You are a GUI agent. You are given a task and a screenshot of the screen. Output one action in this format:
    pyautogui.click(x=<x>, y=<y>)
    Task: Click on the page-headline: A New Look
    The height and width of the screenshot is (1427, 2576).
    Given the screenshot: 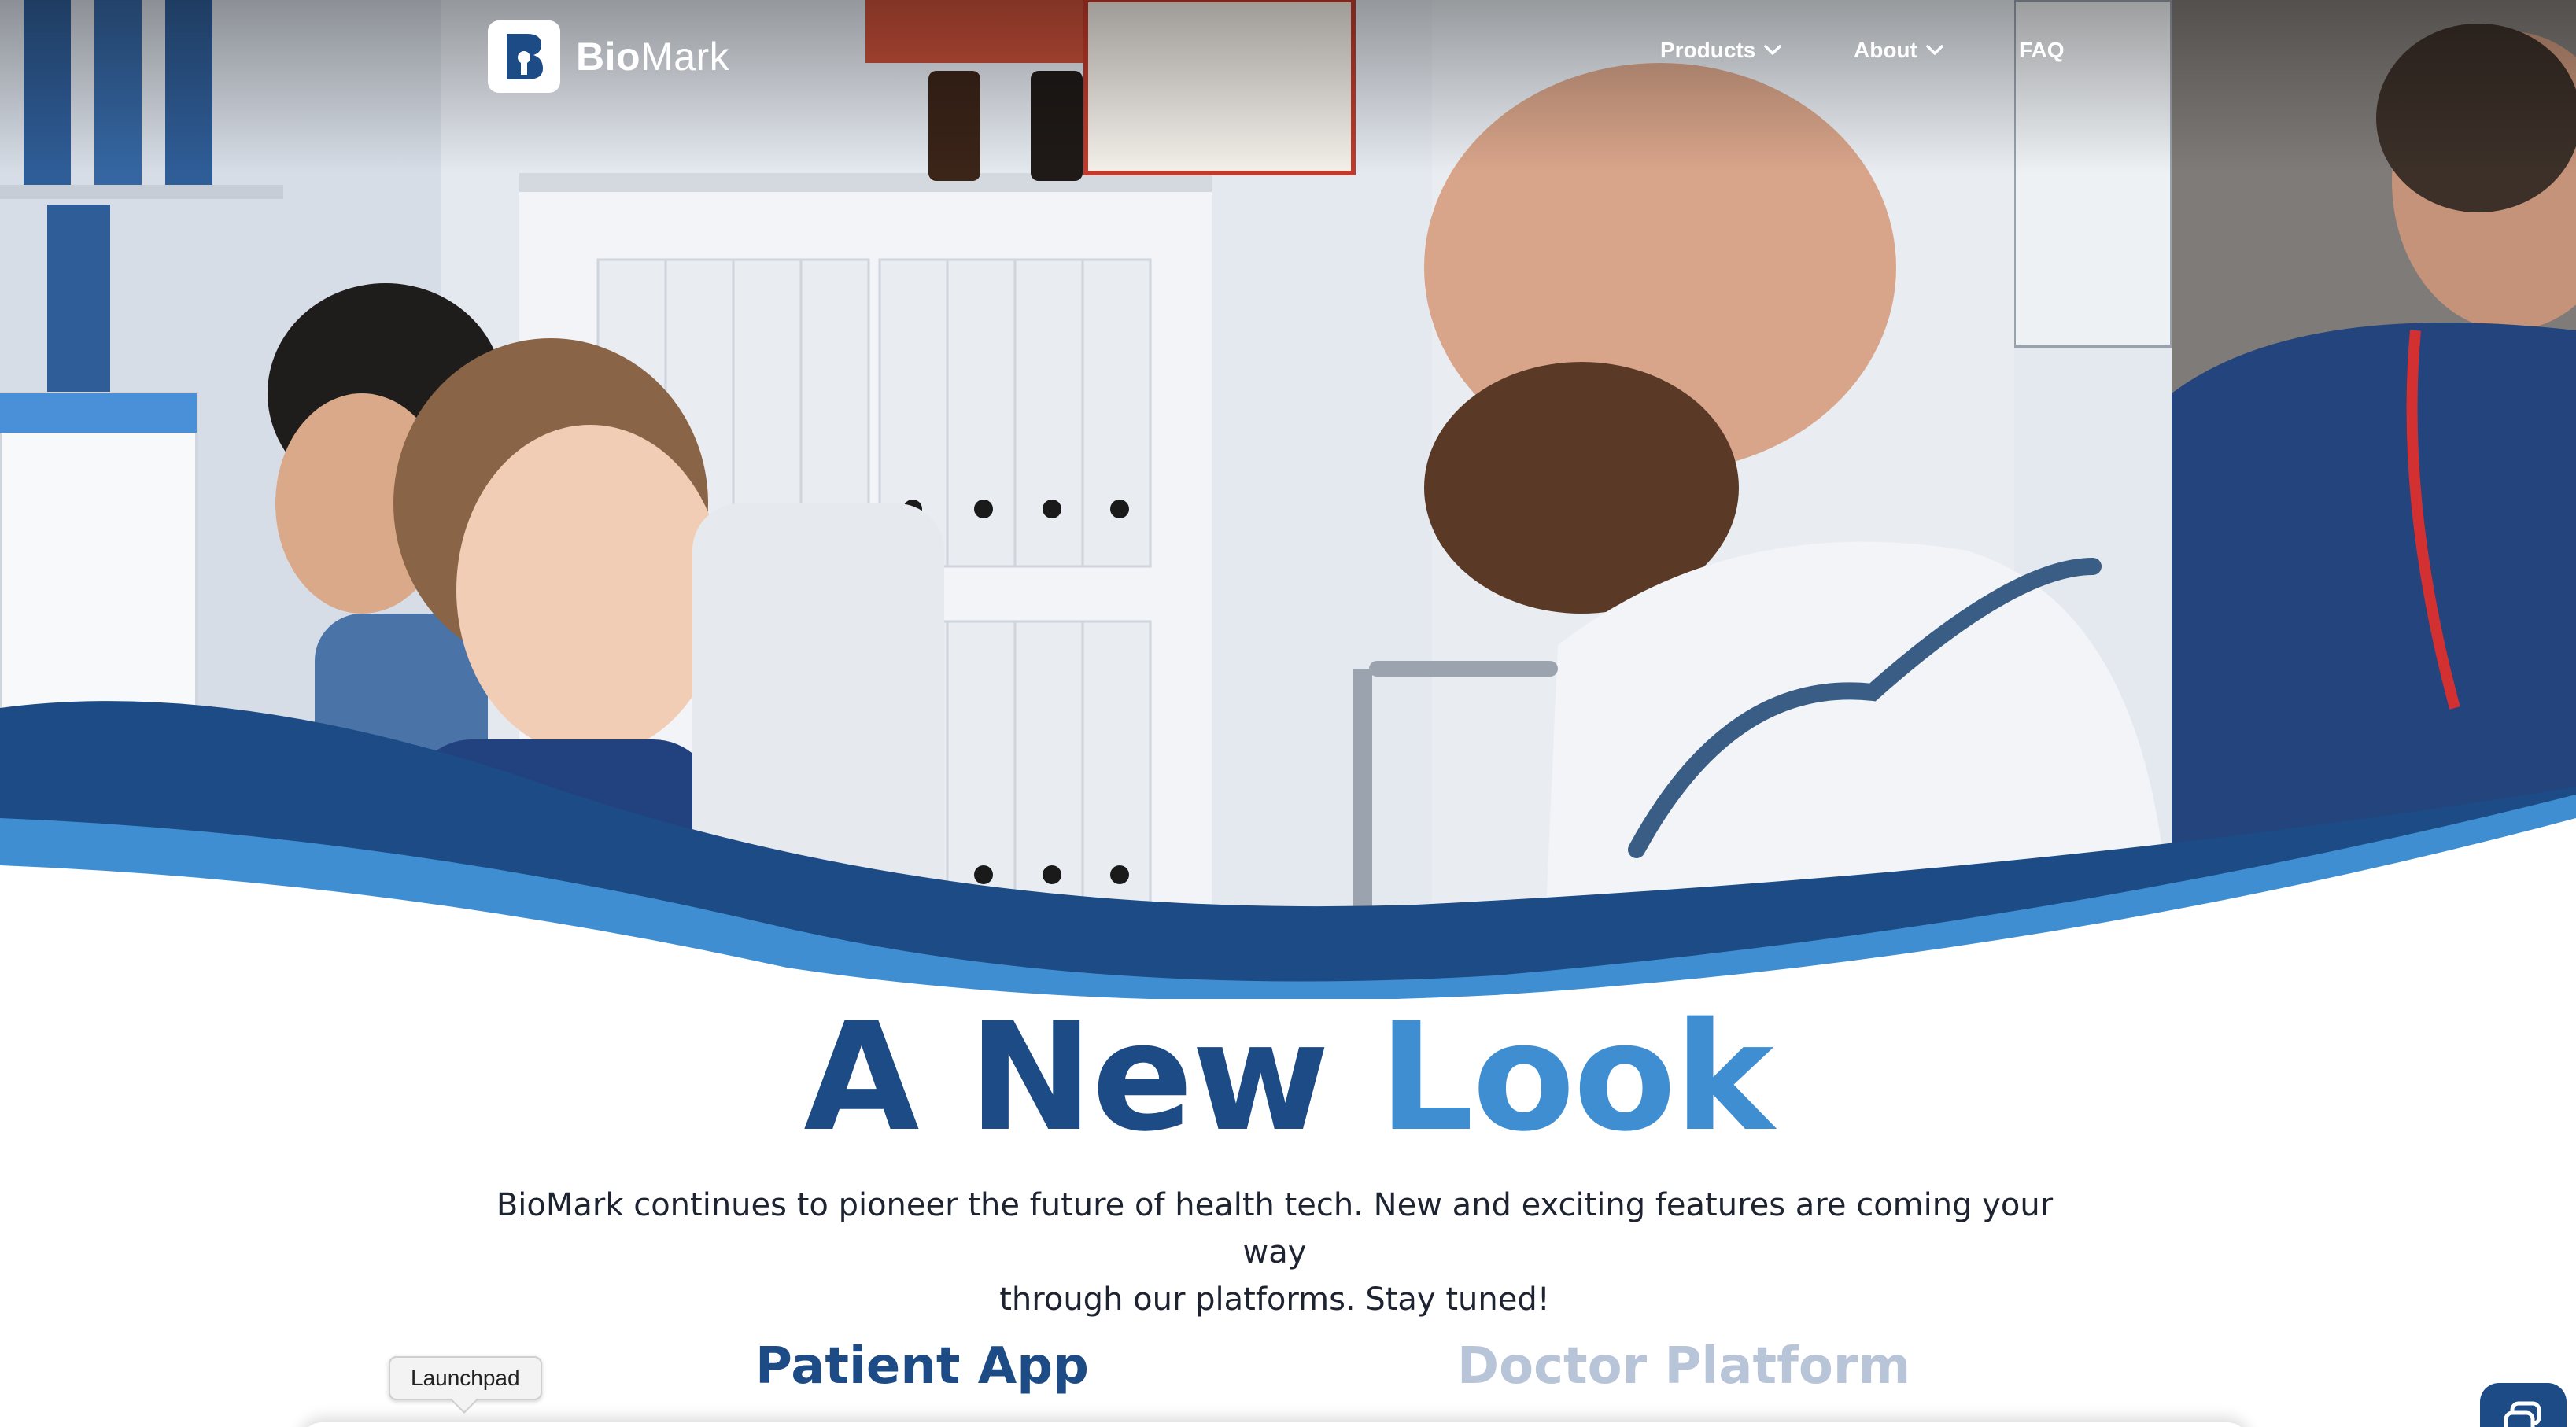 What is the action you would take?
    pyautogui.click(x=1288, y=1077)
    